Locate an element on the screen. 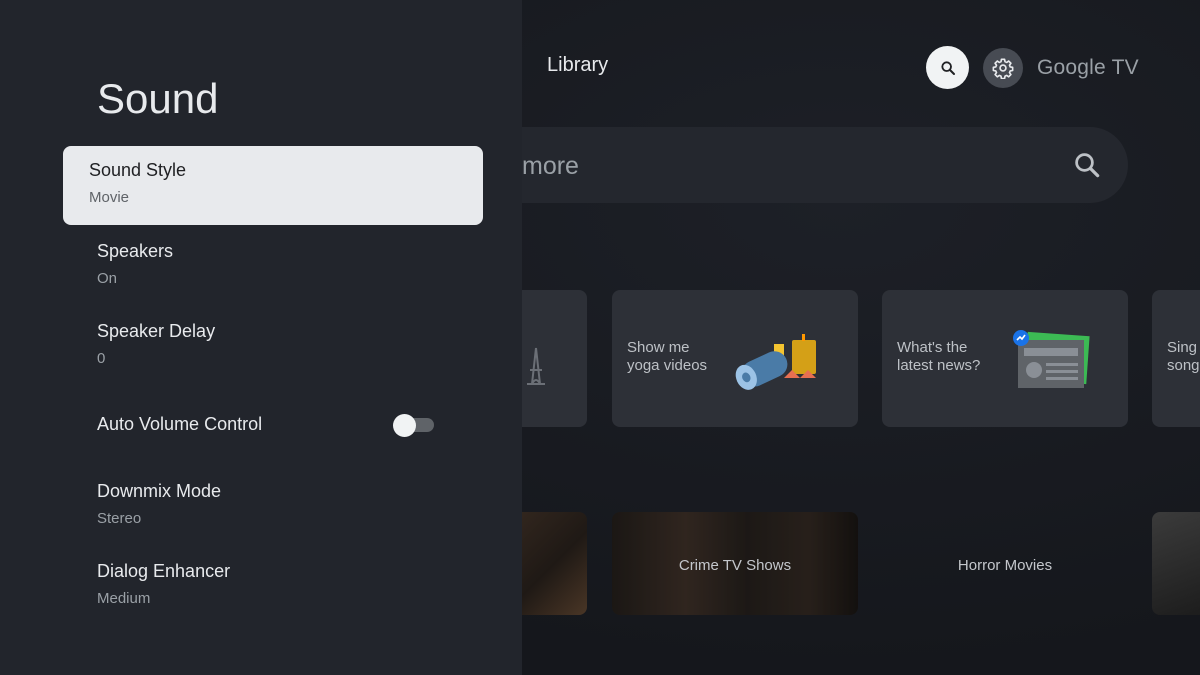 Image resolution: width=1200 pixels, height=675 pixels. nav-search-button is located at coordinates (947, 67).